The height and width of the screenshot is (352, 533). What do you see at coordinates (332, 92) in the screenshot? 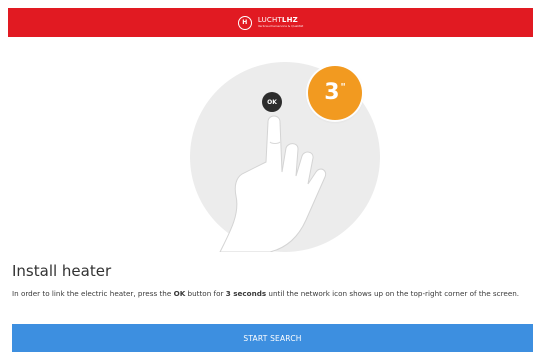
I see `timer-value: 3` at bounding box center [332, 92].